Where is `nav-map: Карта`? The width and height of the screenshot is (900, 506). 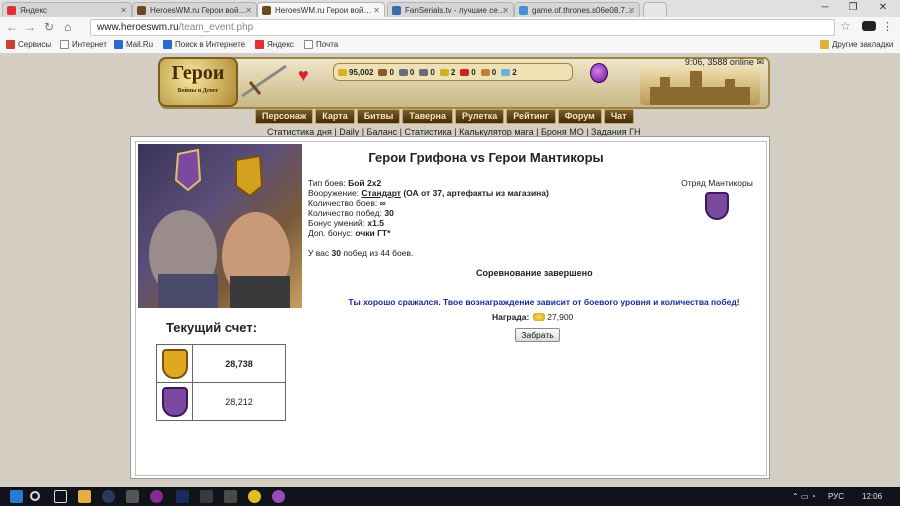
nav-map: Карта is located at coordinates (335, 116).